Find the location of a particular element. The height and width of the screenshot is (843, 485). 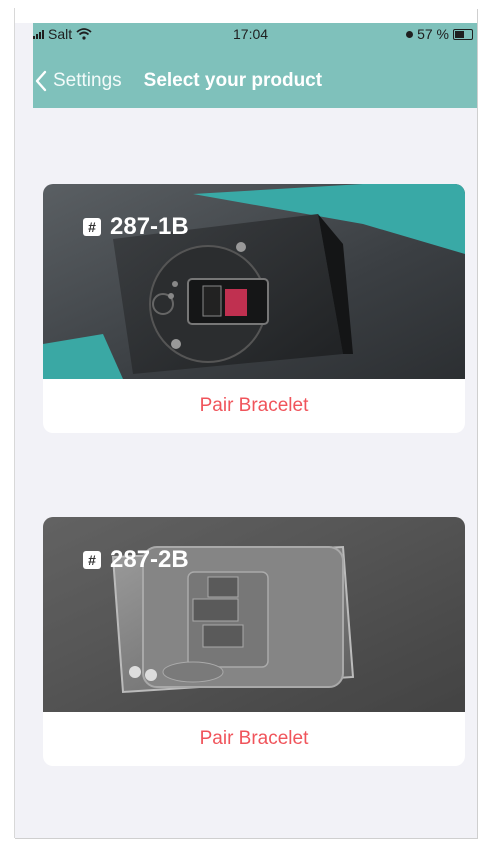

model-tag: # 287-1B is located at coordinates (136, 227).